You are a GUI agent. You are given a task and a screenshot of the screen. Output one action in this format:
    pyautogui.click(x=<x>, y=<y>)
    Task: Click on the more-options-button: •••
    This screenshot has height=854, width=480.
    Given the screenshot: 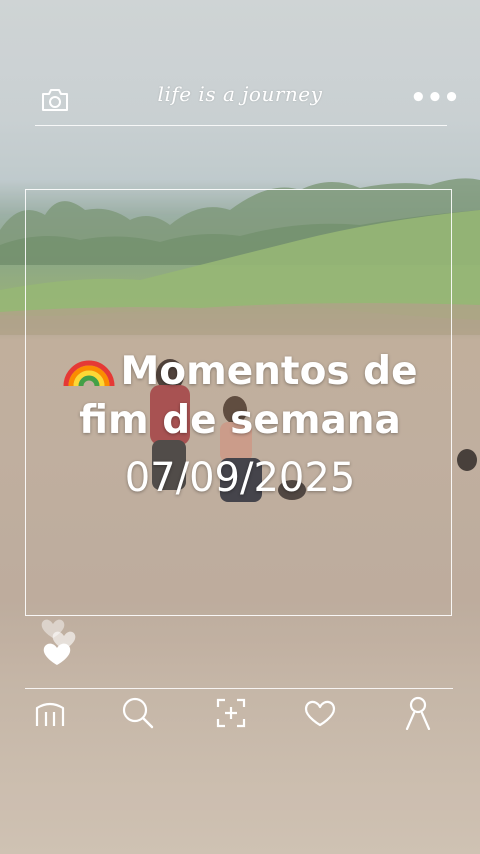 What is the action you would take?
    pyautogui.click(x=435, y=99)
    